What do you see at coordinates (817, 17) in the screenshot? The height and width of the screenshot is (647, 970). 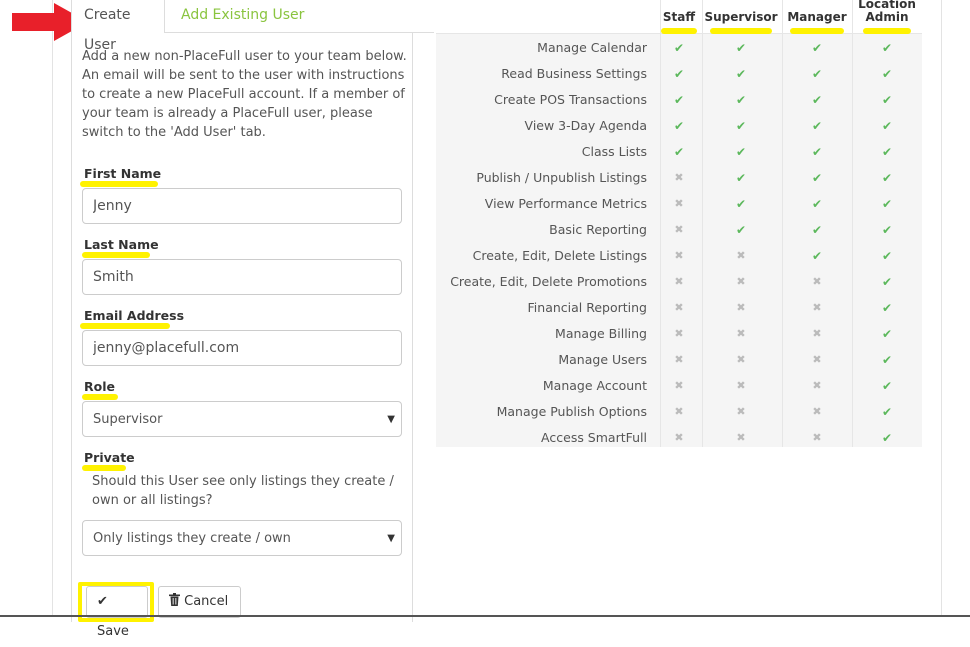 I see `column-header-manager: Manager` at bounding box center [817, 17].